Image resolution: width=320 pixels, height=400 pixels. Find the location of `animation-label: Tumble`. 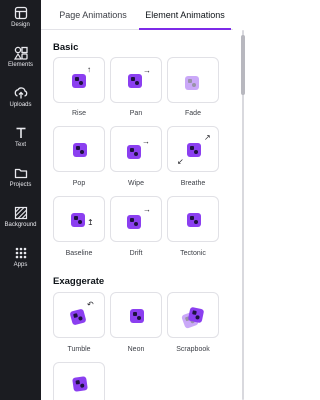

animation-label: Tumble is located at coordinates (79, 349).